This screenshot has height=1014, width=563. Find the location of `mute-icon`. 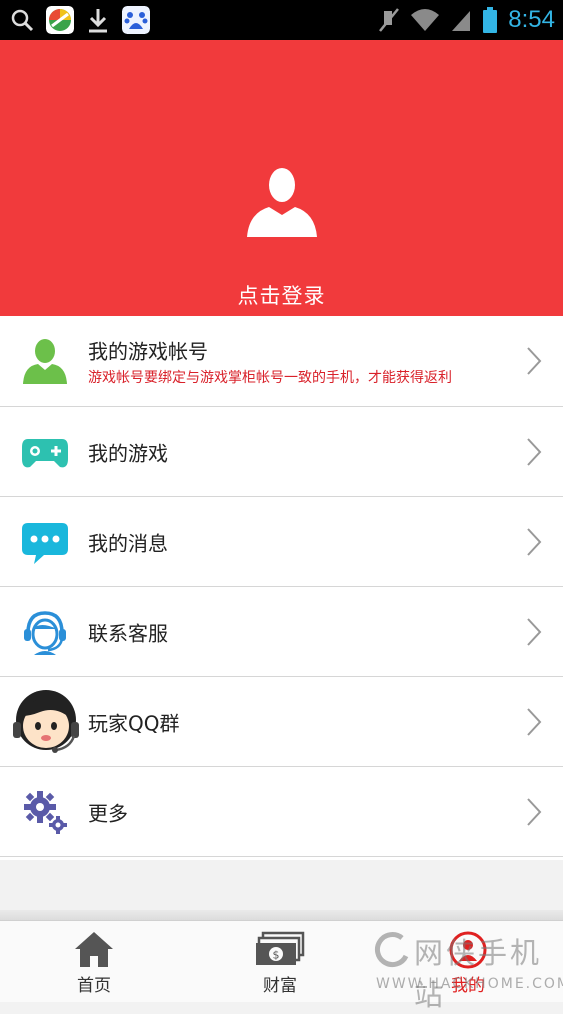

mute-icon is located at coordinates (389, 20).